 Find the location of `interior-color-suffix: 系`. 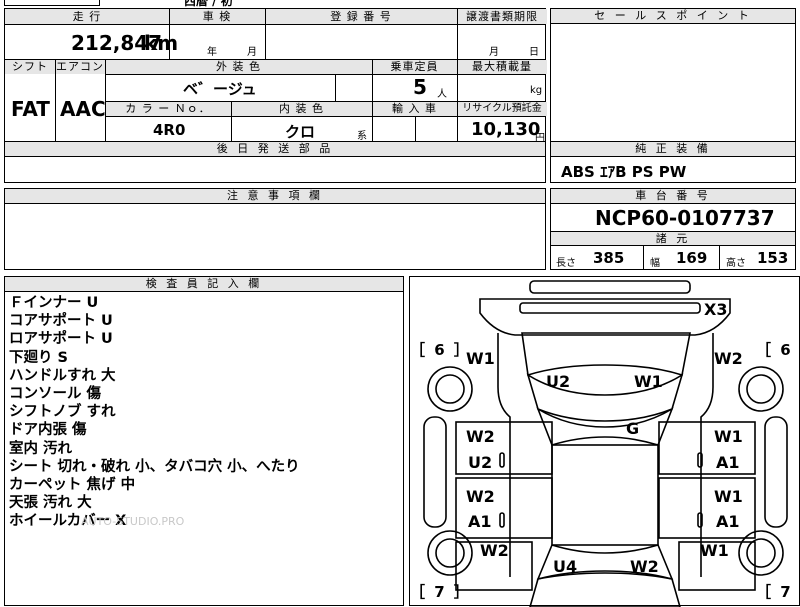

interior-color-suffix: 系 is located at coordinates (362, 136).